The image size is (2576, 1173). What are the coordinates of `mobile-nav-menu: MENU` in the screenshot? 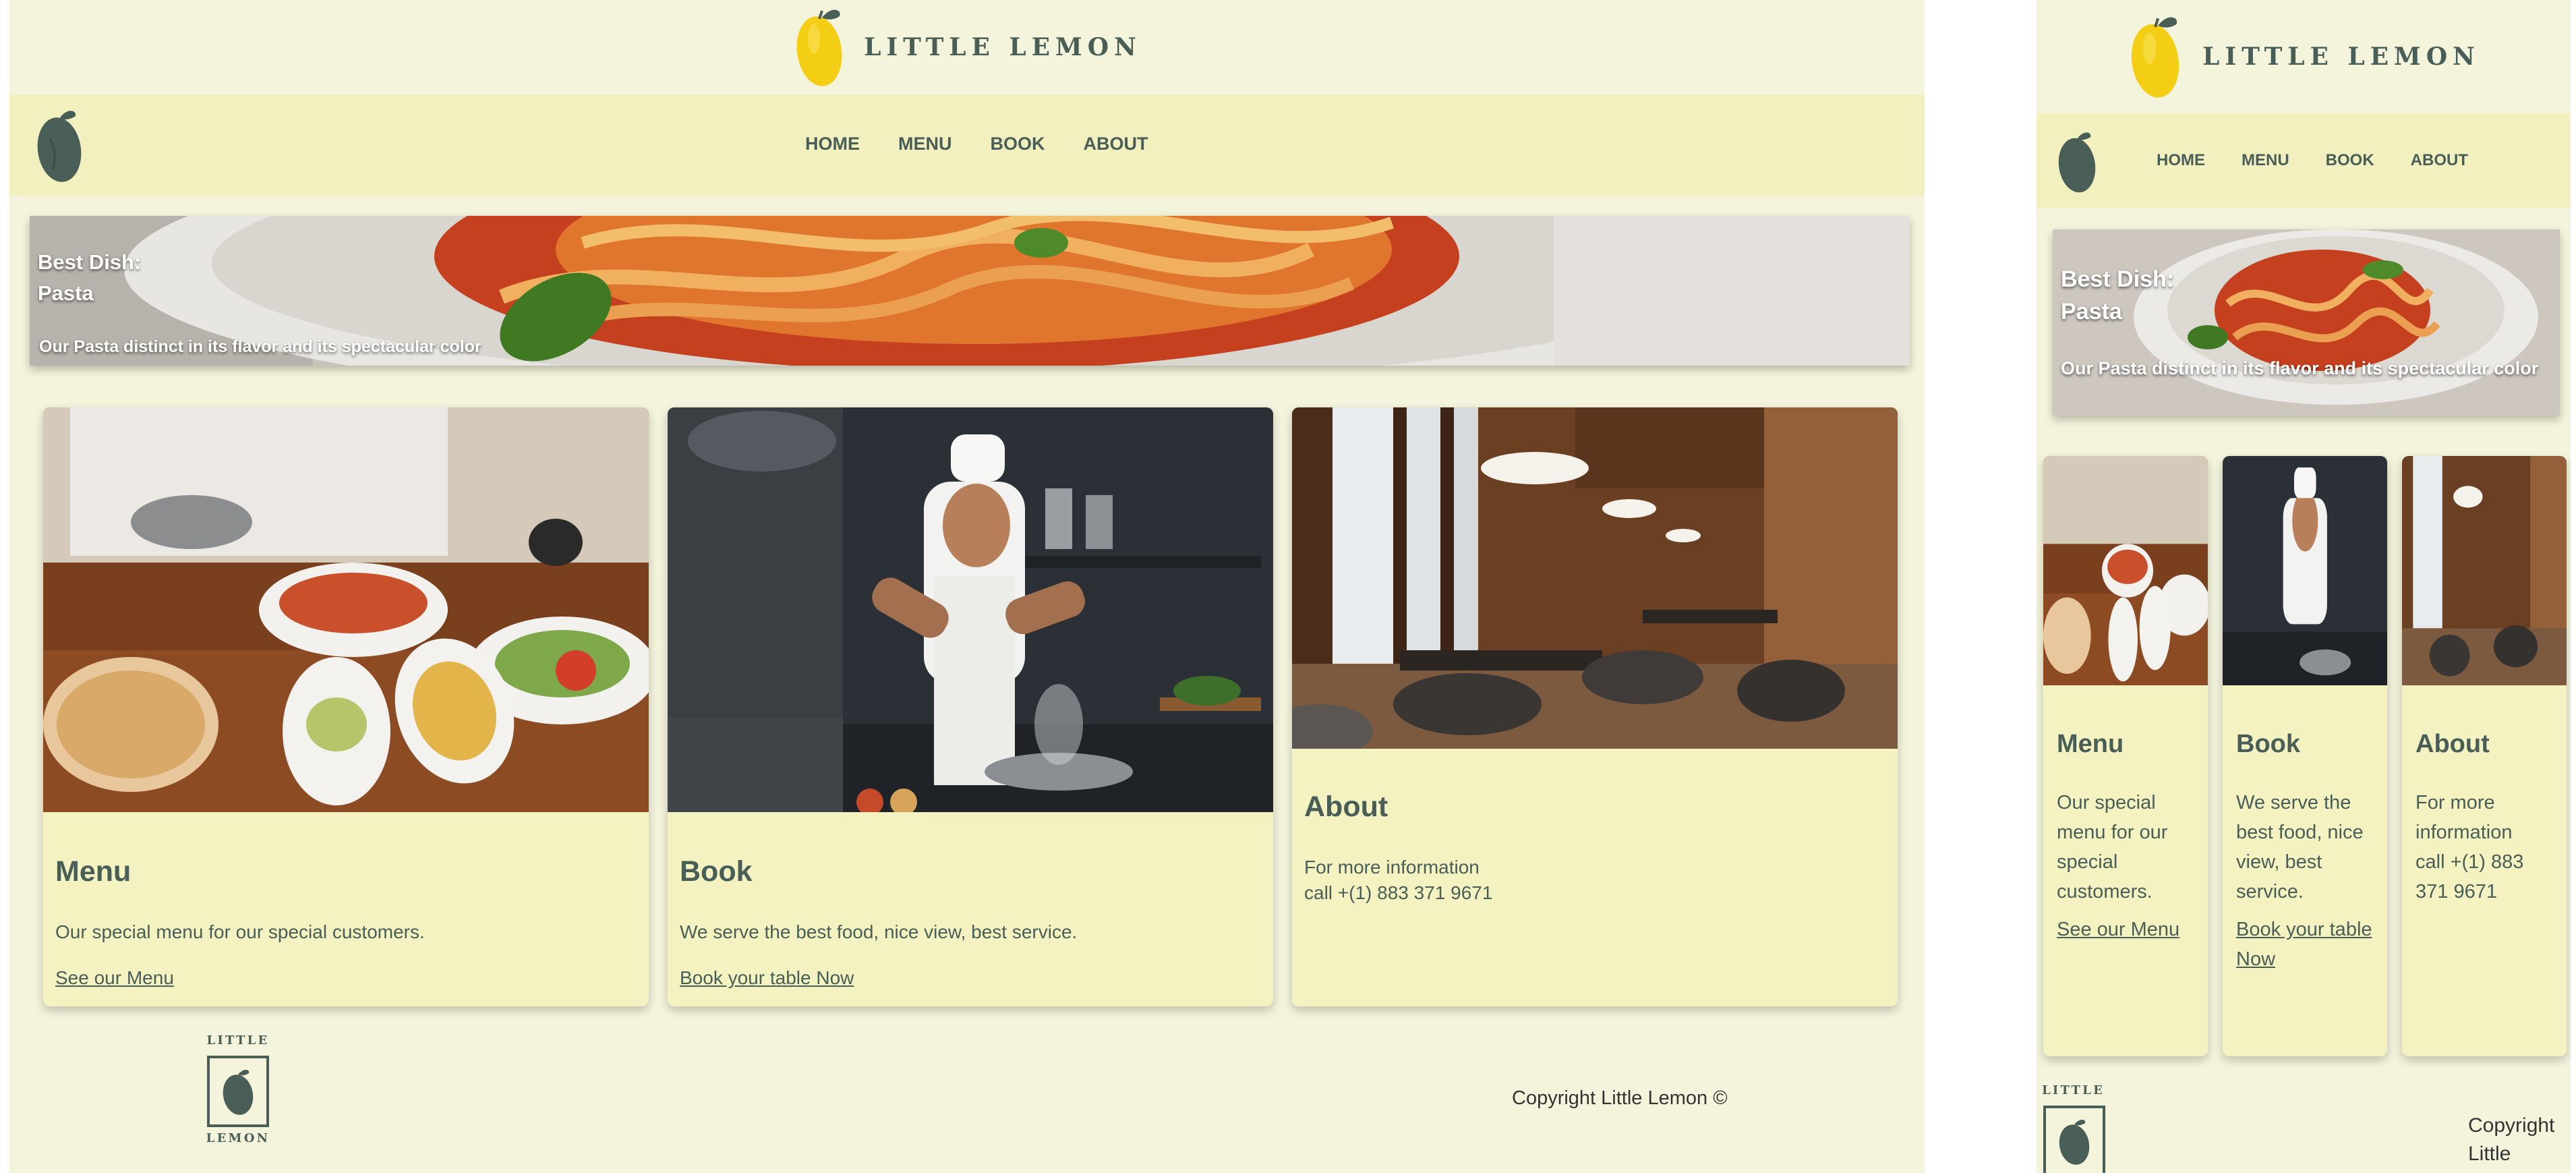 It's located at (2265, 160).